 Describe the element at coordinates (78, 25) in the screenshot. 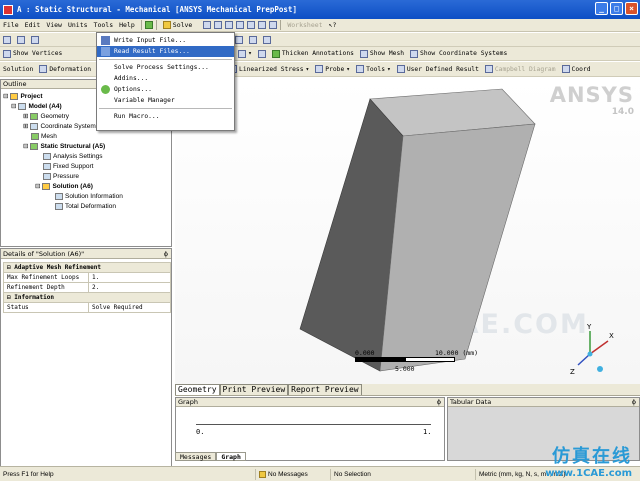

I see `menu-units: Units` at that location.